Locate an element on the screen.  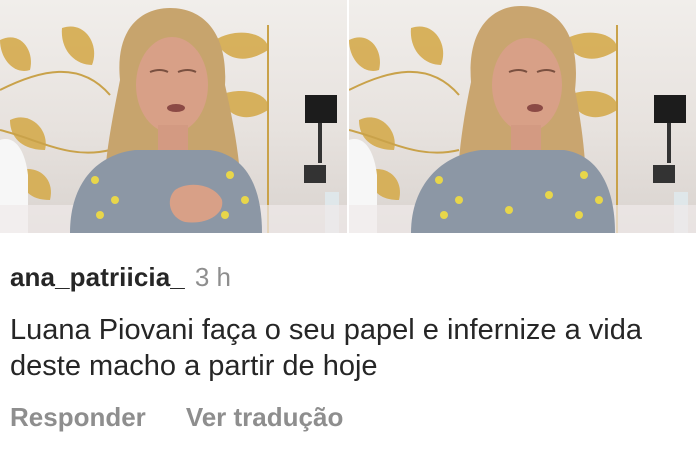
comment-actions: Responder Ver tradução is located at coordinates (176, 417).